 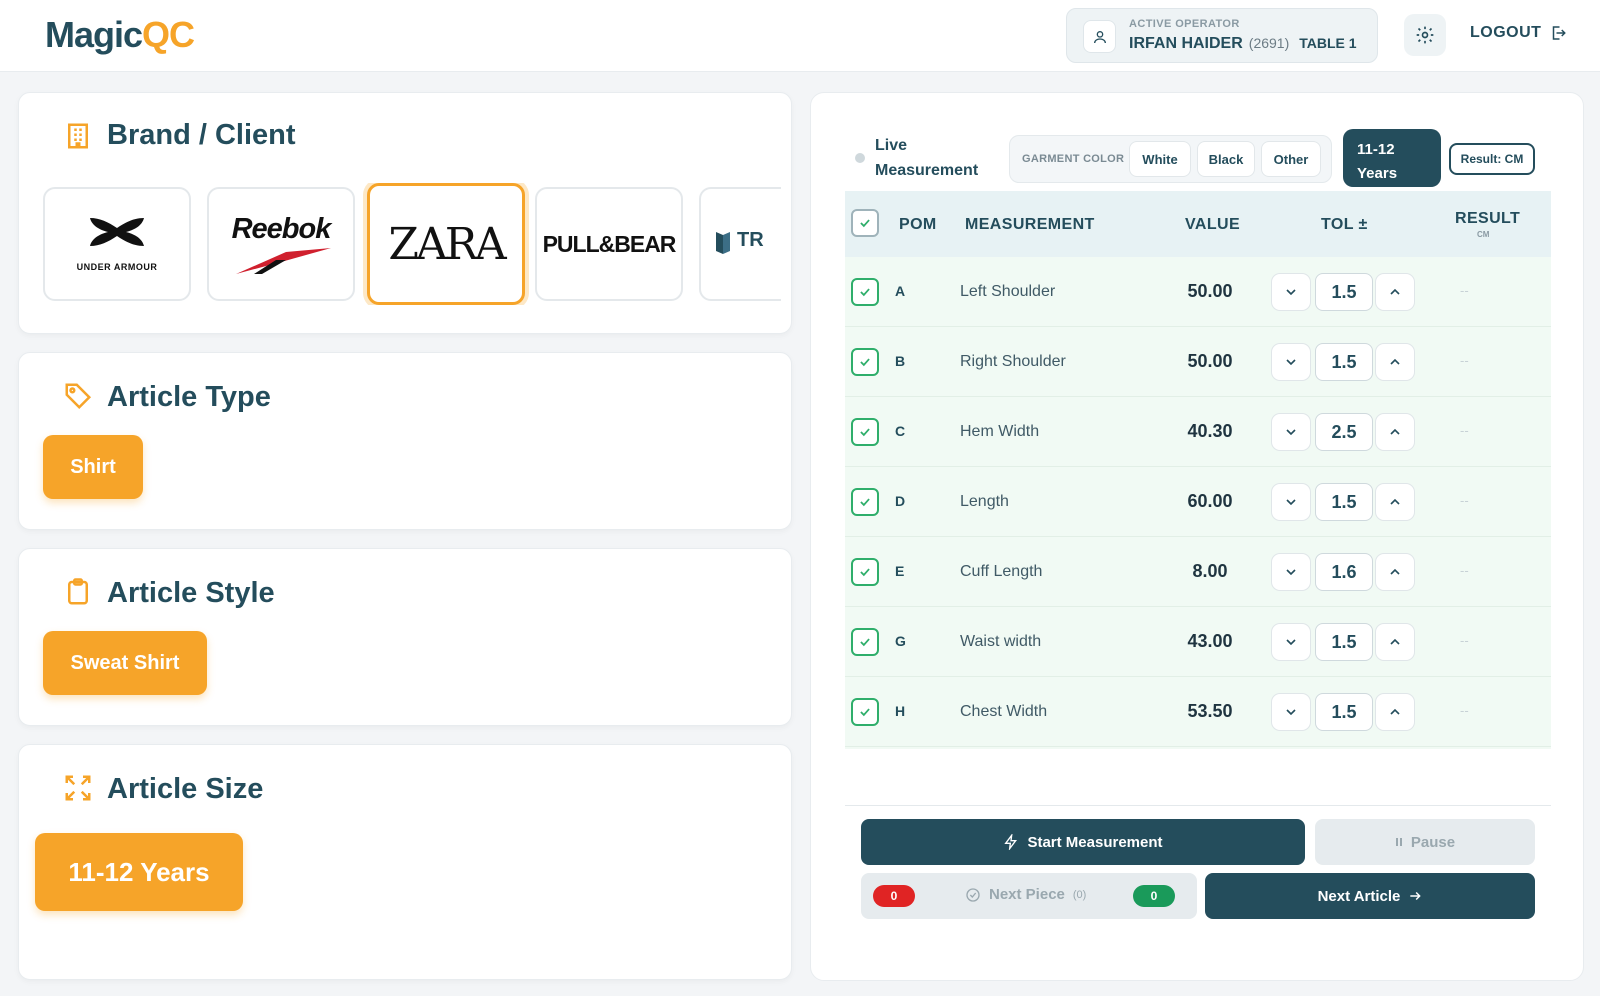 I want to click on article-type-shirt-button: Shirt, so click(x=93, y=467).